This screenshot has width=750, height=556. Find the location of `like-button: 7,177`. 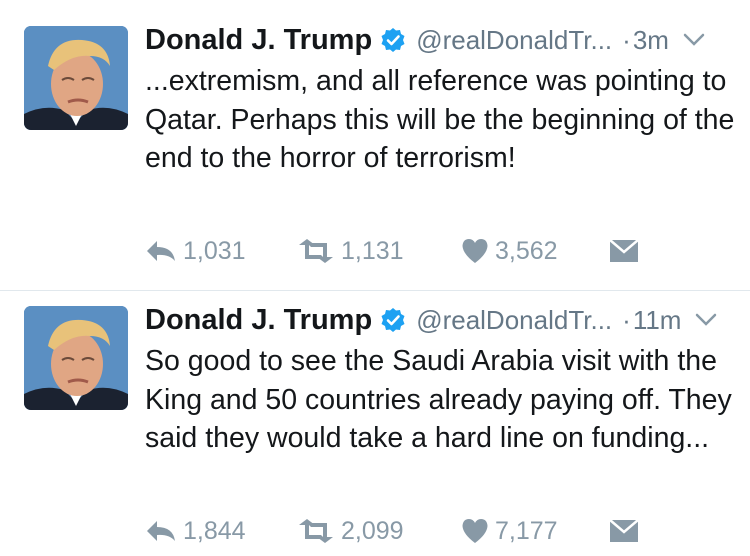

like-button: 7,177 is located at coordinates (509, 531).